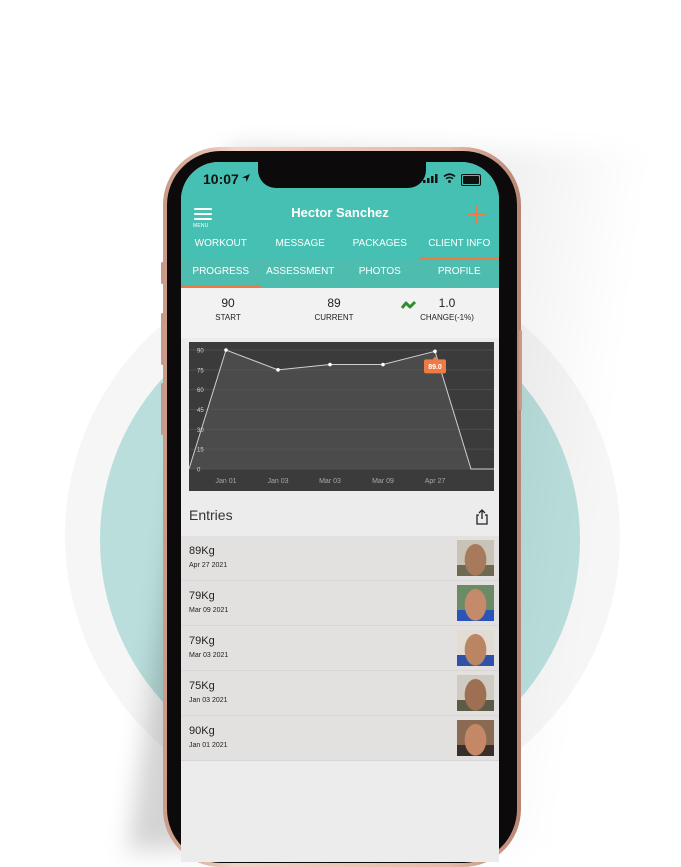  I want to click on entry-date: Apr 27 2021, so click(208, 565).